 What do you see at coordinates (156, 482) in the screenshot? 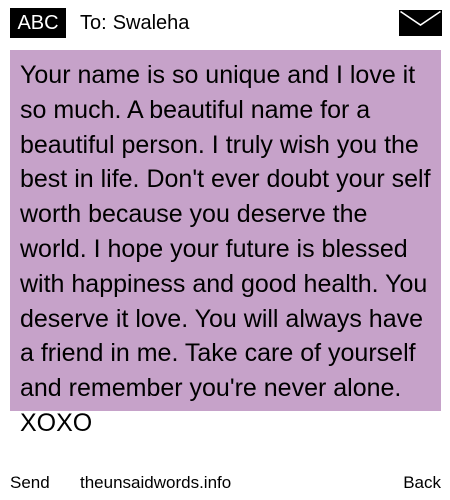
I see `site-label: theunsaidwords.info` at bounding box center [156, 482].